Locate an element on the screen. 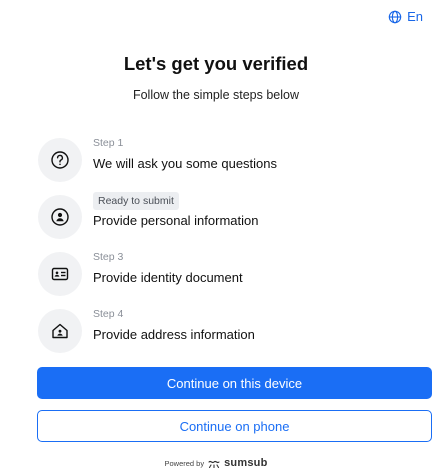  step-label: Provide identity document is located at coordinates (168, 277).